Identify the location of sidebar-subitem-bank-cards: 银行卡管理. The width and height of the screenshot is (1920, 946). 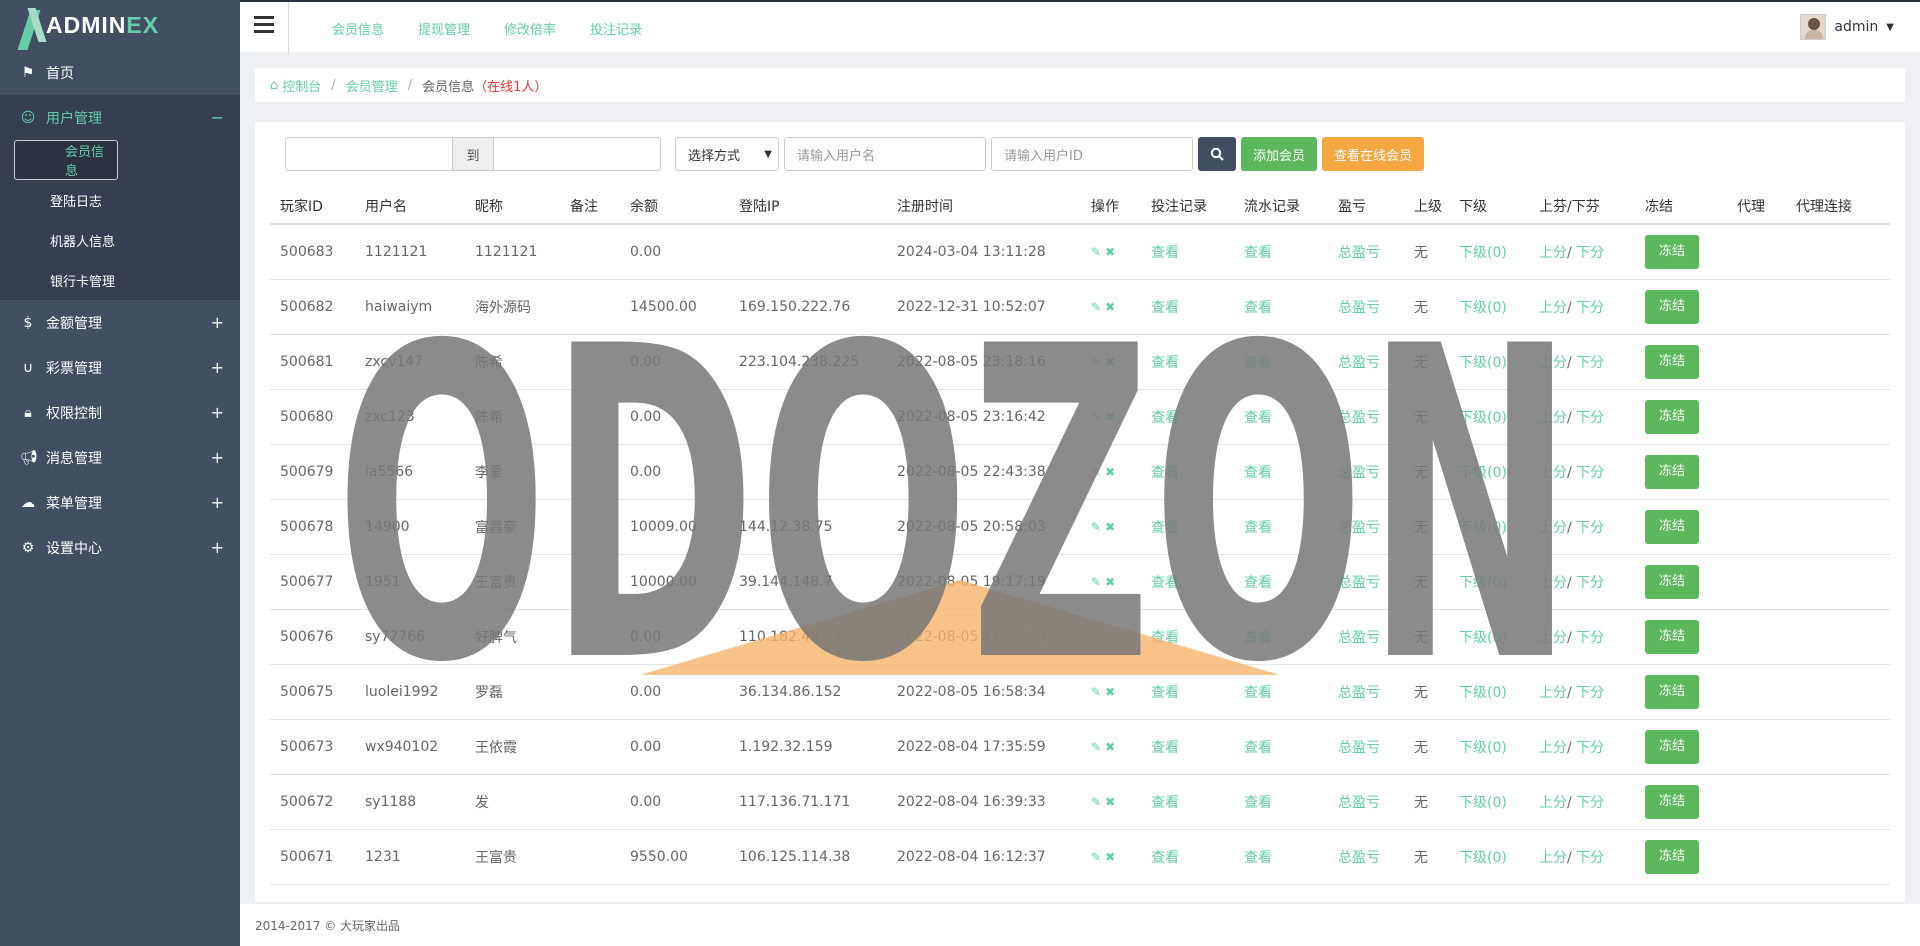
(120, 280).